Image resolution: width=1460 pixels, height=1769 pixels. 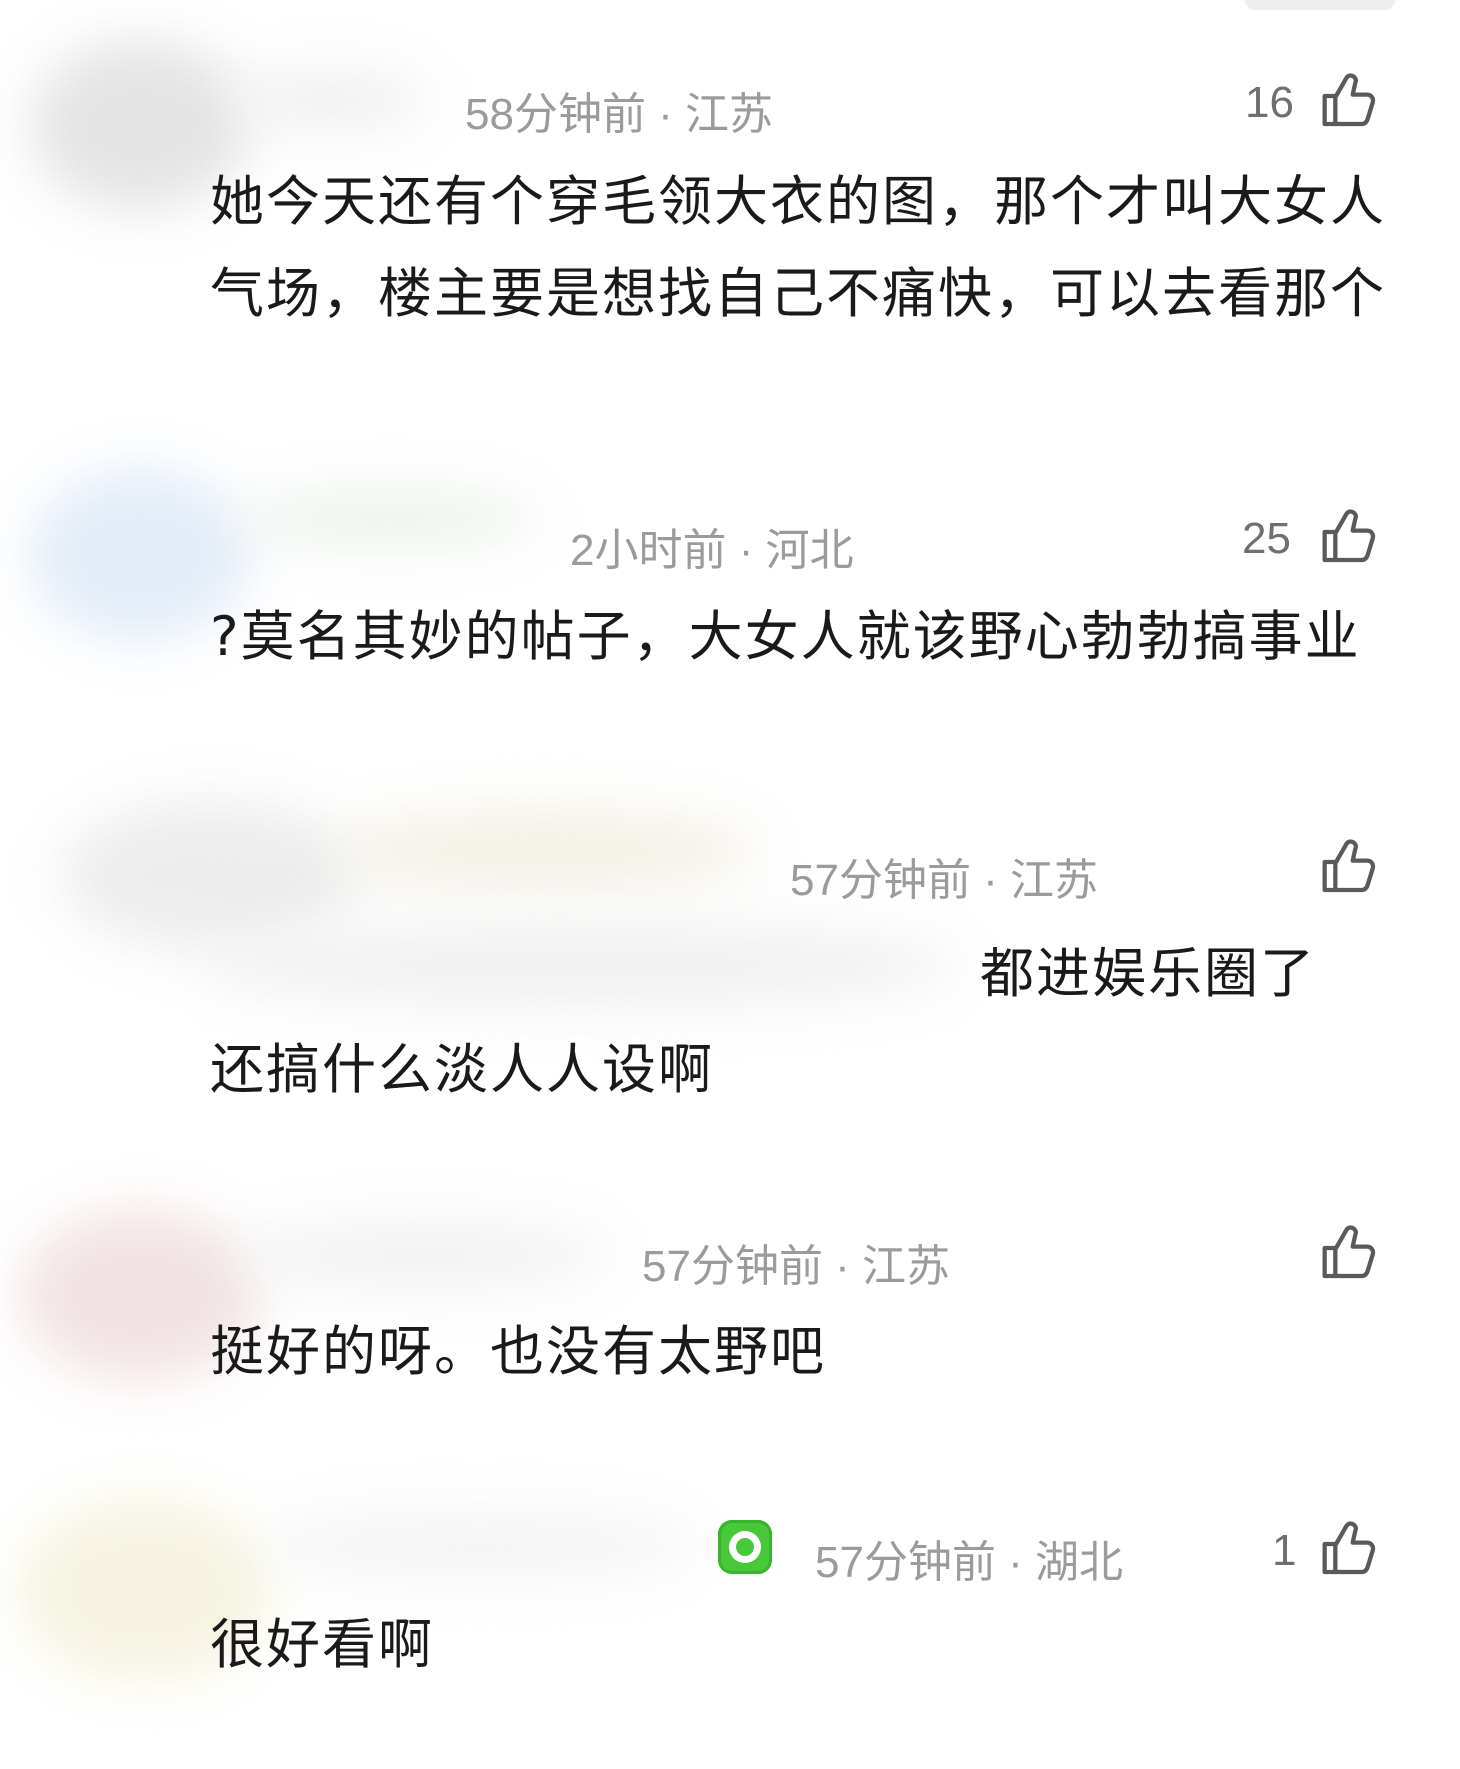 What do you see at coordinates (580, 965) in the screenshot?
I see `blurred-overlay` at bounding box center [580, 965].